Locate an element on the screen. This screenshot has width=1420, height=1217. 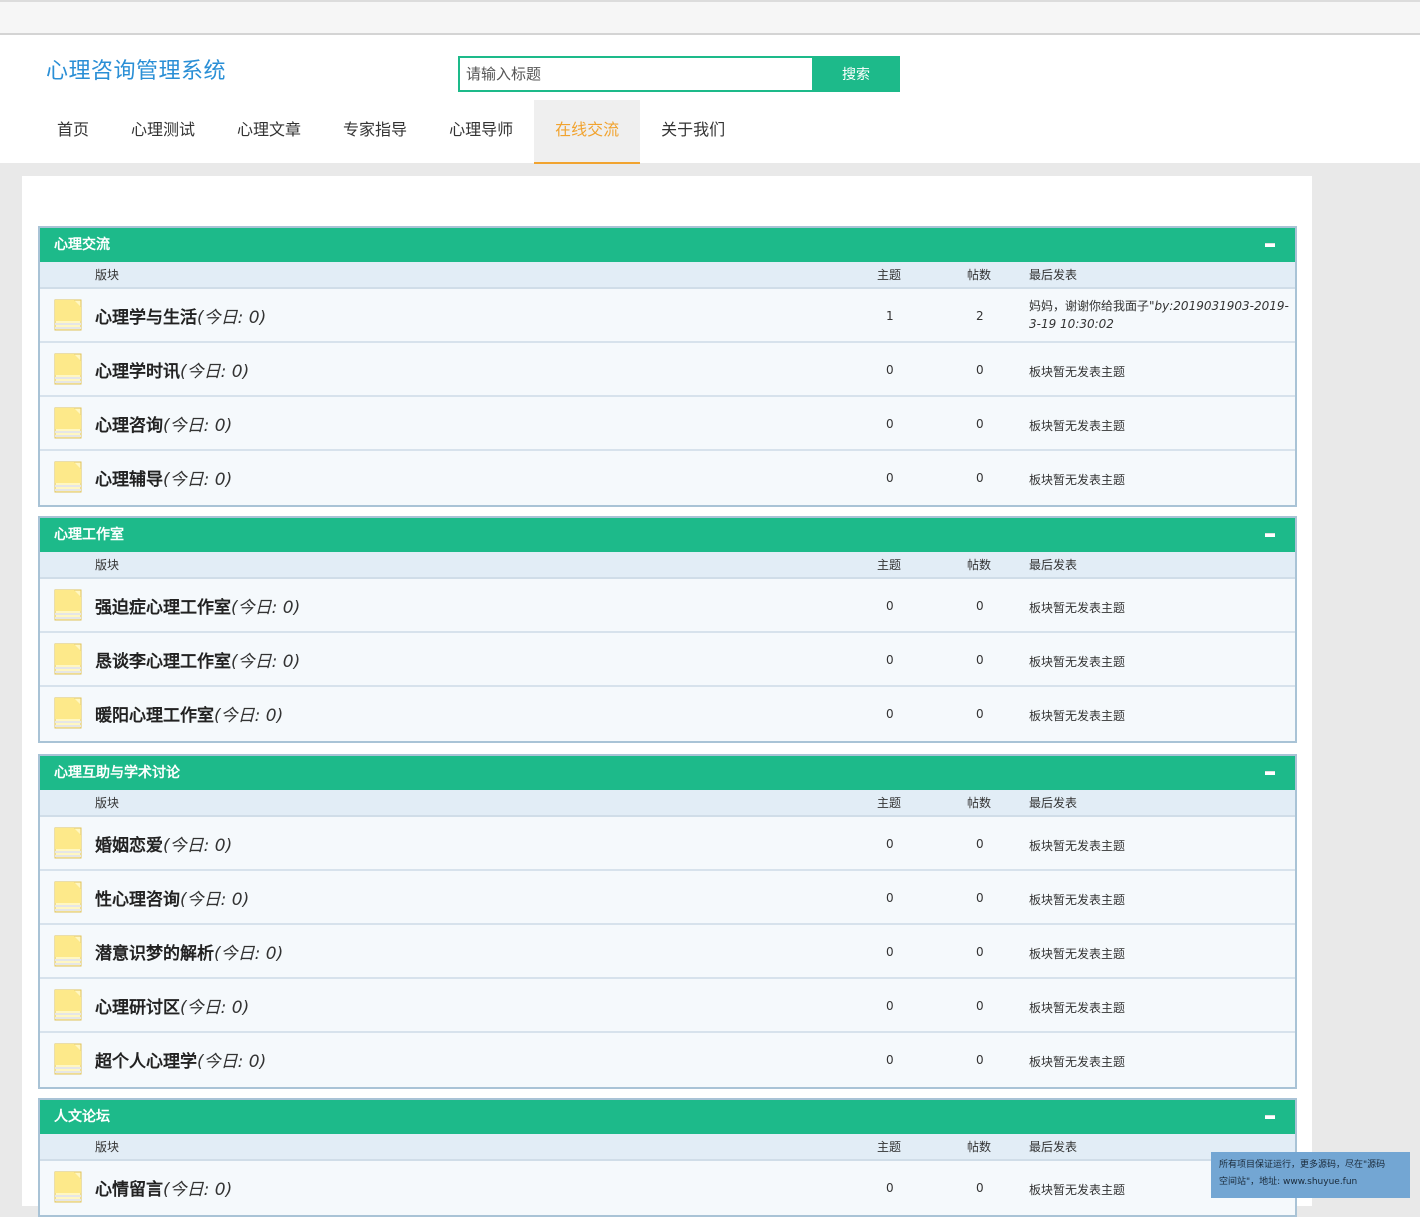
forum-name: 恳谈李心理工作室(今日: 0) is located at coordinates (197, 659).